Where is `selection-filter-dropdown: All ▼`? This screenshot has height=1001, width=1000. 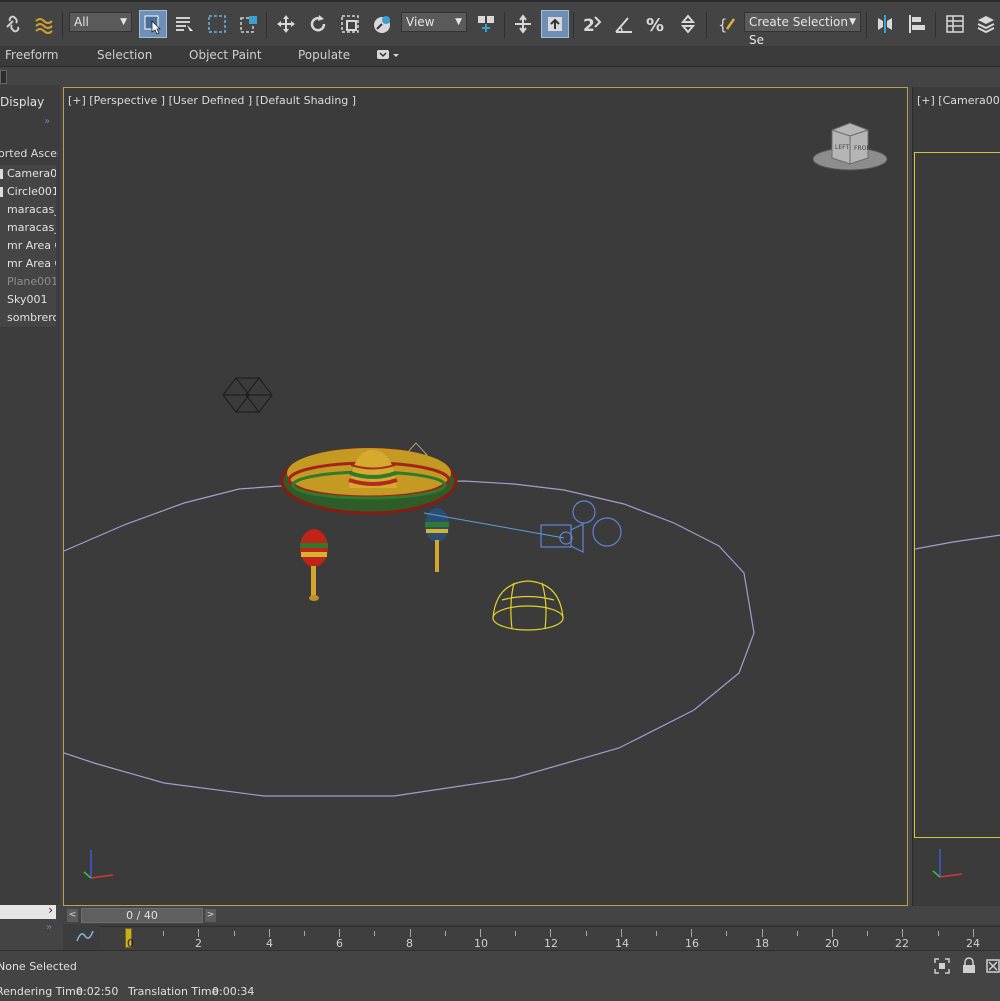 selection-filter-dropdown: All ▼ is located at coordinates (100, 22).